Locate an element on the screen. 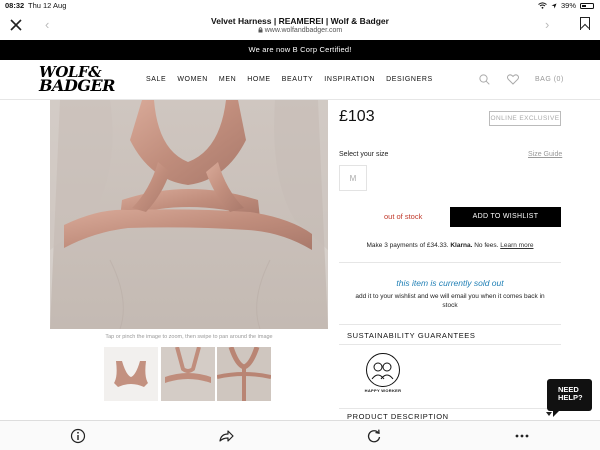 This screenshot has width=600, height=450. location-icon is located at coordinates (554, 5).